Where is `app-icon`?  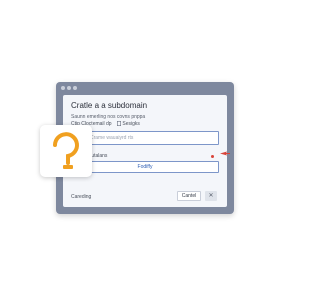 app-icon is located at coordinates (66, 151).